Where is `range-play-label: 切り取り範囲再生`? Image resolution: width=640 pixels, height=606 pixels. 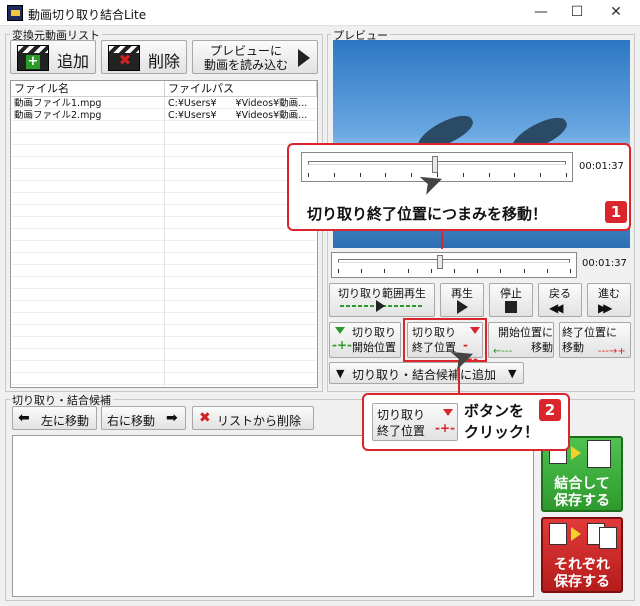
range-play-label: 切り取り範囲再生 is located at coordinates (382, 293).